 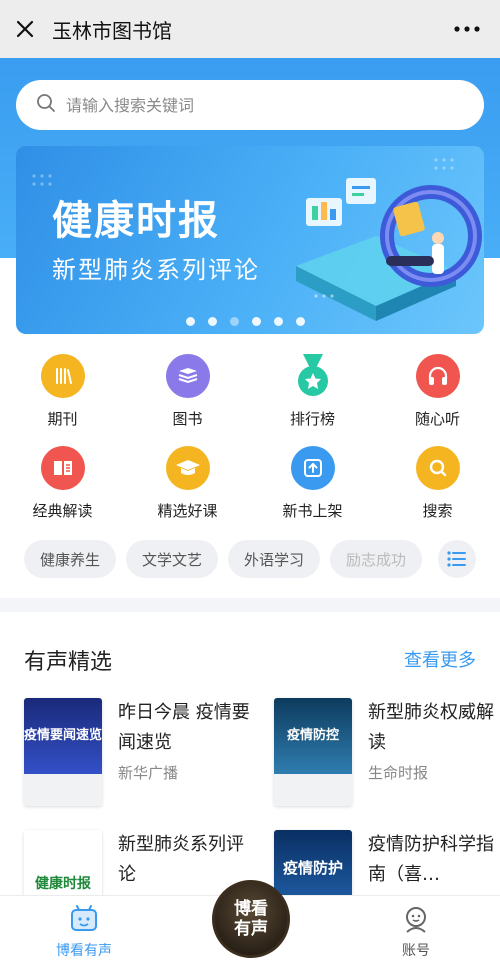 What do you see at coordinates (256, 105) in the screenshot?
I see `search-input` at bounding box center [256, 105].